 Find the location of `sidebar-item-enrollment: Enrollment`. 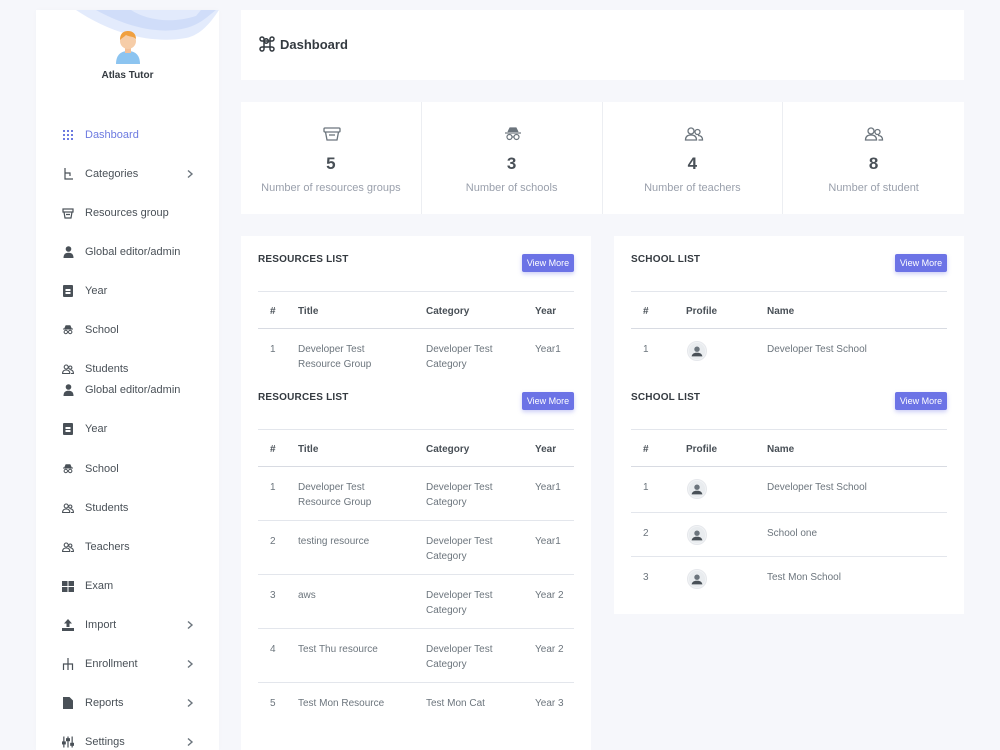

sidebar-item-enrollment: Enrollment is located at coordinates (127, 664).